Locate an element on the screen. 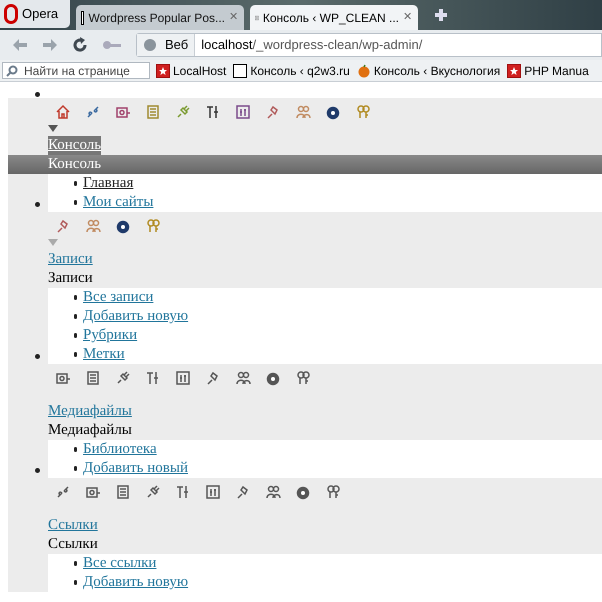  web-scope-button: Веб is located at coordinates (166, 45).